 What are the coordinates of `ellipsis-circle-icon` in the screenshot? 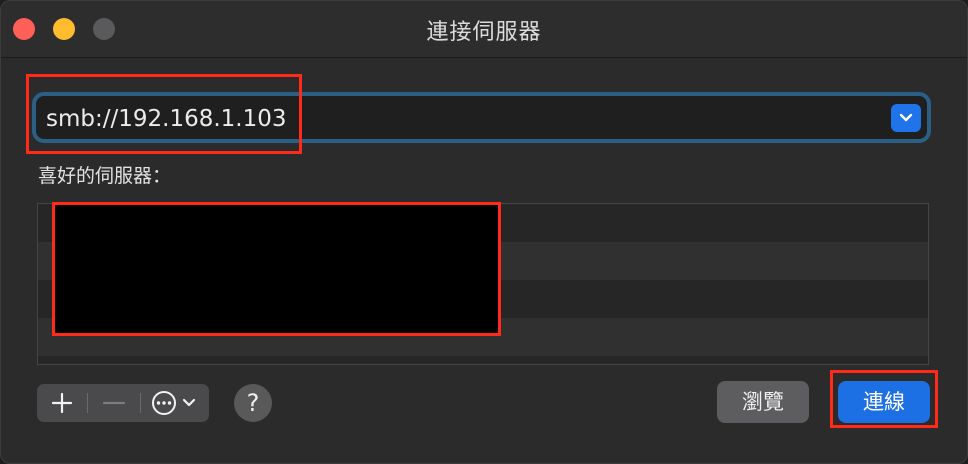 It's located at (174, 403).